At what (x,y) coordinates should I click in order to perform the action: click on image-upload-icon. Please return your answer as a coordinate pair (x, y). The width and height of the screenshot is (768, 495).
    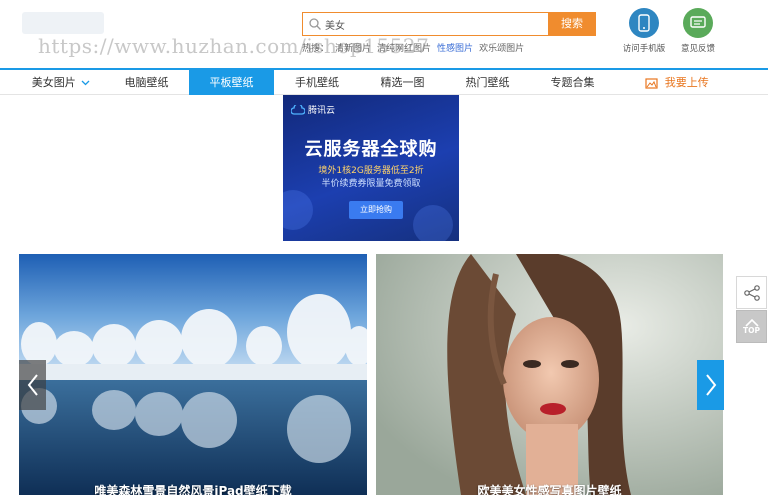
    Looking at the image, I should click on (651, 83).